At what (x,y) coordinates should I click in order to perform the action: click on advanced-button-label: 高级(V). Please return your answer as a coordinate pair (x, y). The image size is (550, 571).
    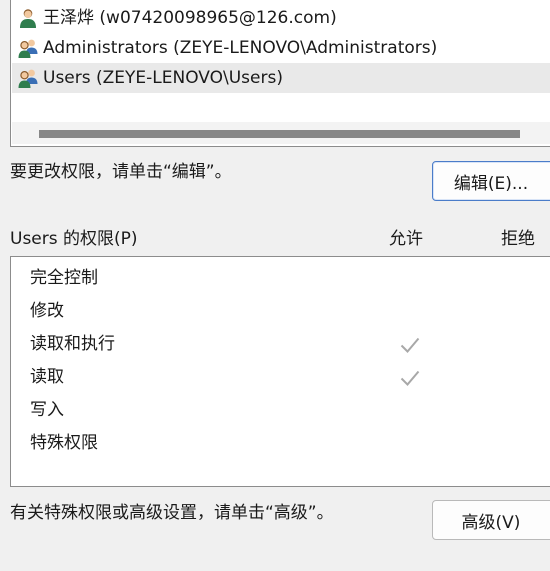
    Looking at the image, I should click on (491, 522).